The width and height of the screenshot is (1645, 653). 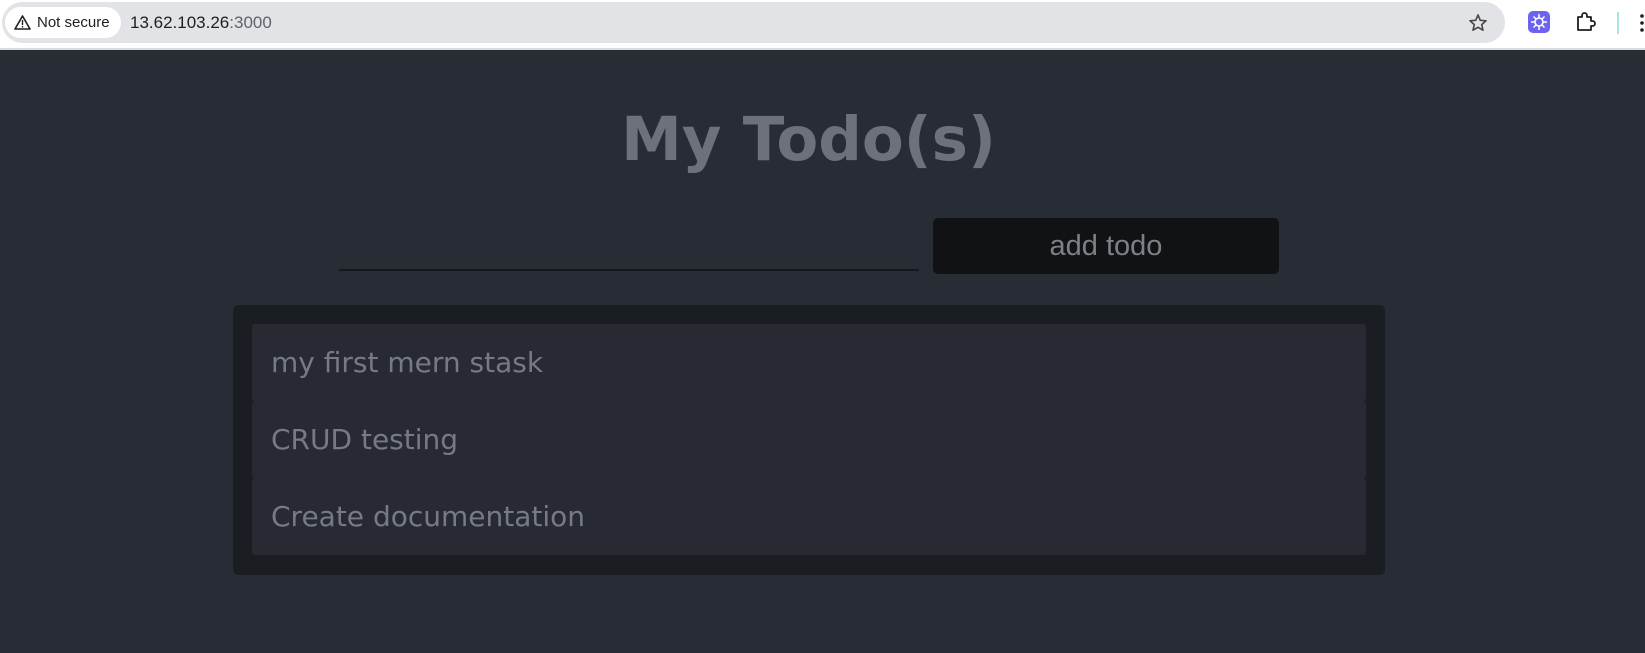 I want to click on security-indicator: Not secure, so click(x=63, y=22).